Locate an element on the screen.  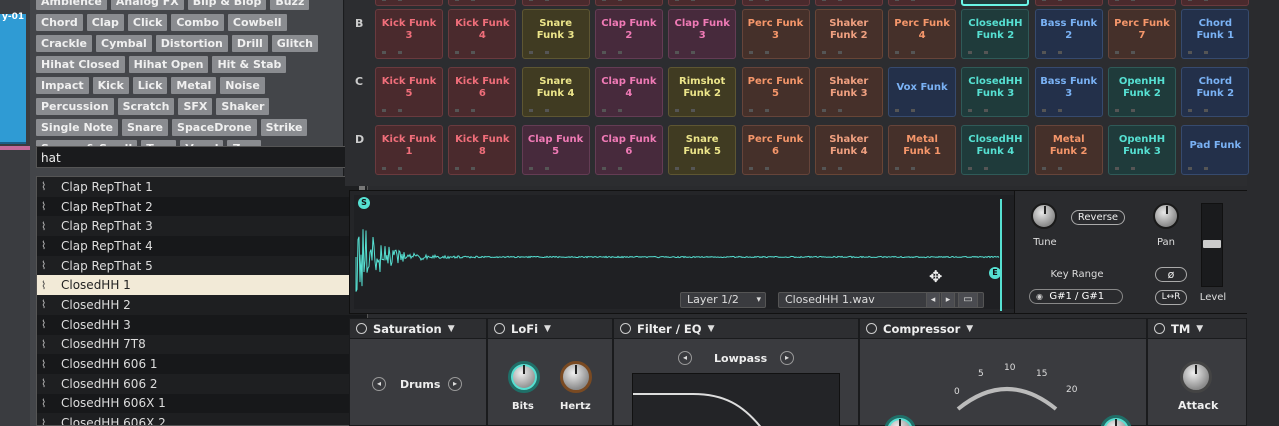
next-mode-button: ▸ is located at coordinates (455, 384).